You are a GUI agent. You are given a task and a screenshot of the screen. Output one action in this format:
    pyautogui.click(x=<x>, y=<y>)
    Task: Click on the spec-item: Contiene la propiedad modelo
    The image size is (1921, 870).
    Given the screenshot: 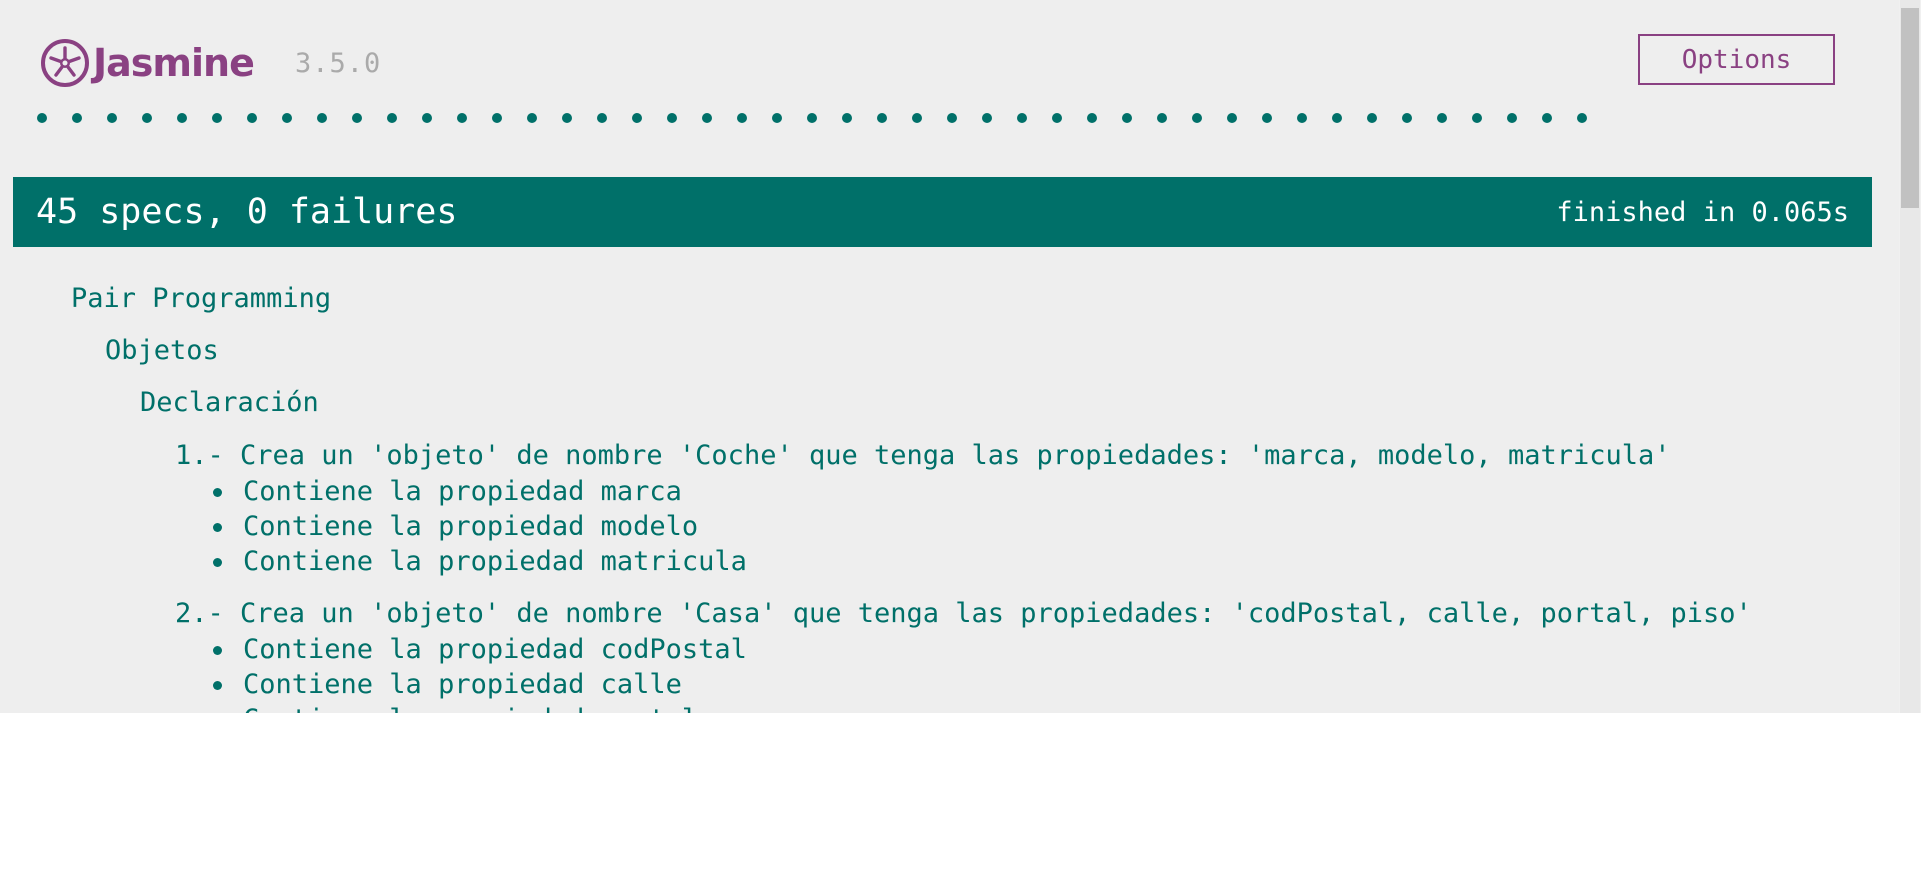 What is the action you would take?
    pyautogui.click(x=480, y=526)
    